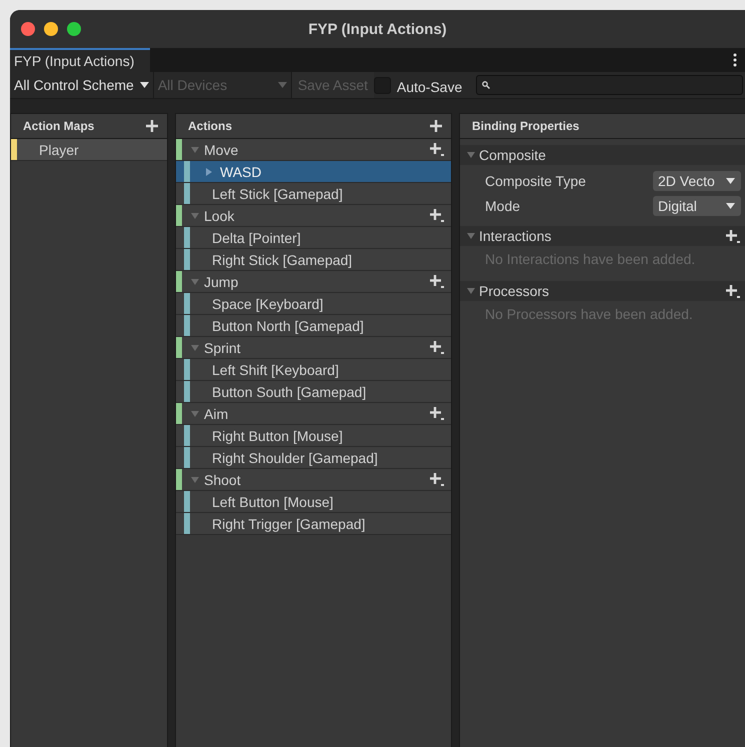 The width and height of the screenshot is (745, 747). What do you see at coordinates (313, 458) in the screenshot?
I see `binding-item: Right Shoulder [Gamepad]` at bounding box center [313, 458].